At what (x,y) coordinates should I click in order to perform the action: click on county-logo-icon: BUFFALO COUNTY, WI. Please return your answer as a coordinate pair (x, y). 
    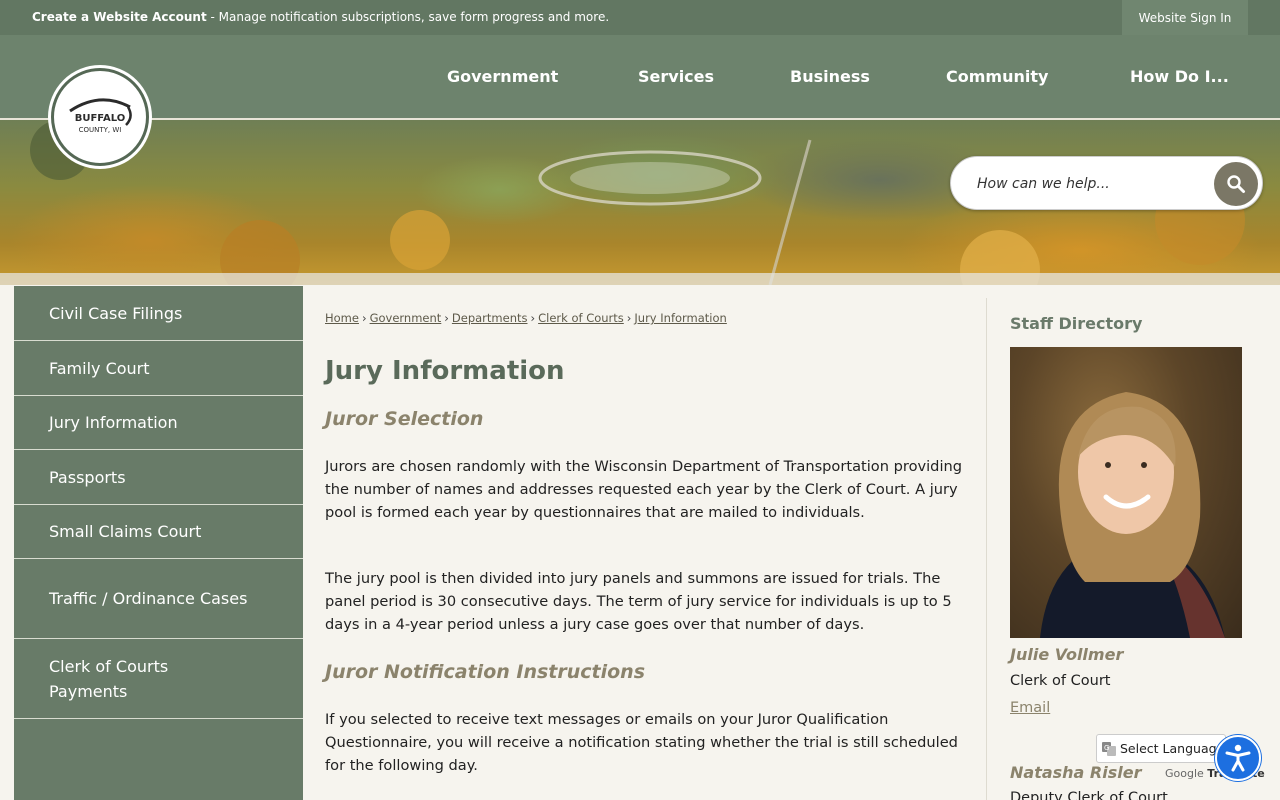
    Looking at the image, I should click on (100, 116).